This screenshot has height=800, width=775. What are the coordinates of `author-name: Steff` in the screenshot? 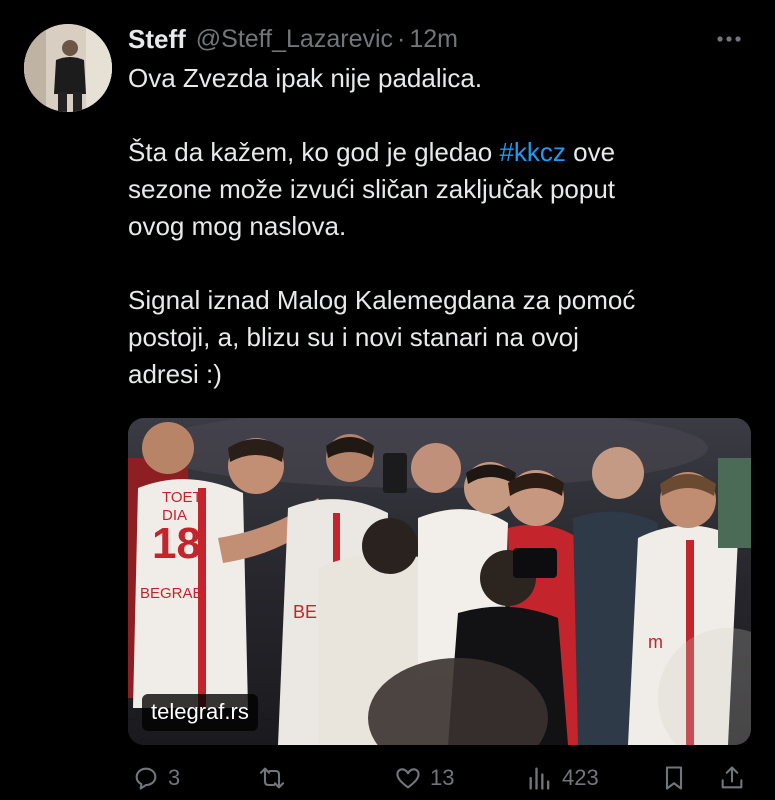 It's located at (157, 39).